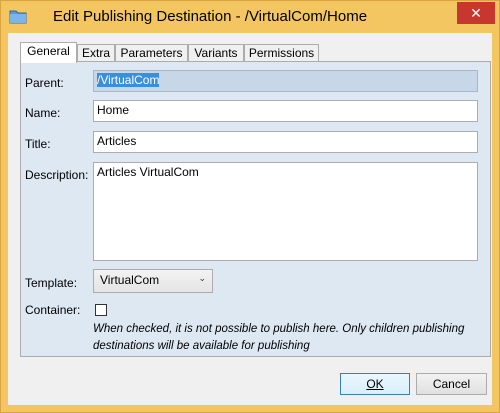  I want to click on tab-extra: Extra, so click(96, 53).